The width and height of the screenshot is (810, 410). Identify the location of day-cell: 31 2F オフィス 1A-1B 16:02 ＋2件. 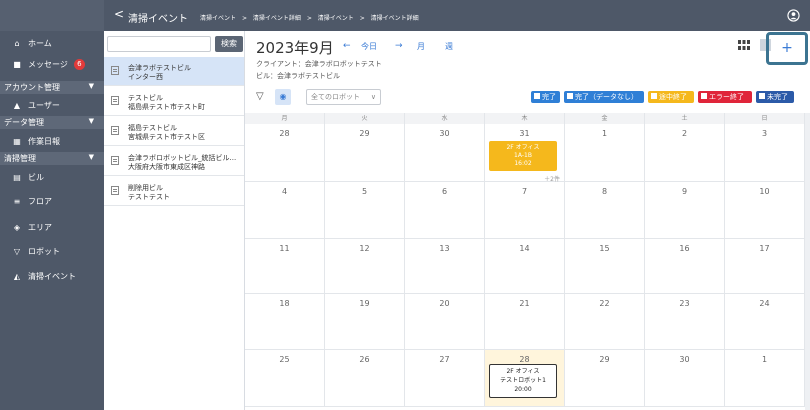
(525, 153).